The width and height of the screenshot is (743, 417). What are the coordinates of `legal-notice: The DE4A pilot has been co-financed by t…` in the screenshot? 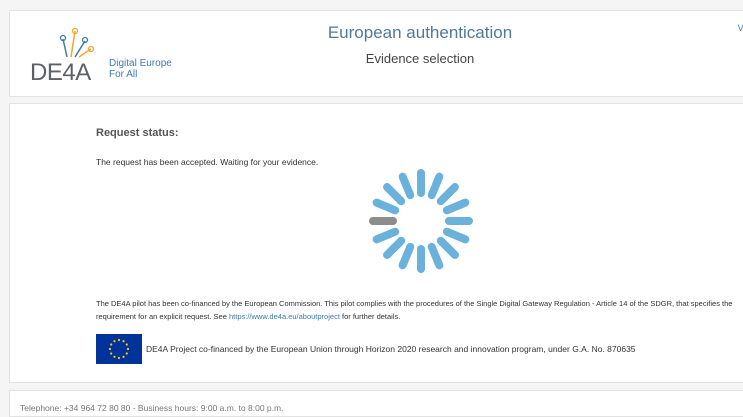 It's located at (419, 310).